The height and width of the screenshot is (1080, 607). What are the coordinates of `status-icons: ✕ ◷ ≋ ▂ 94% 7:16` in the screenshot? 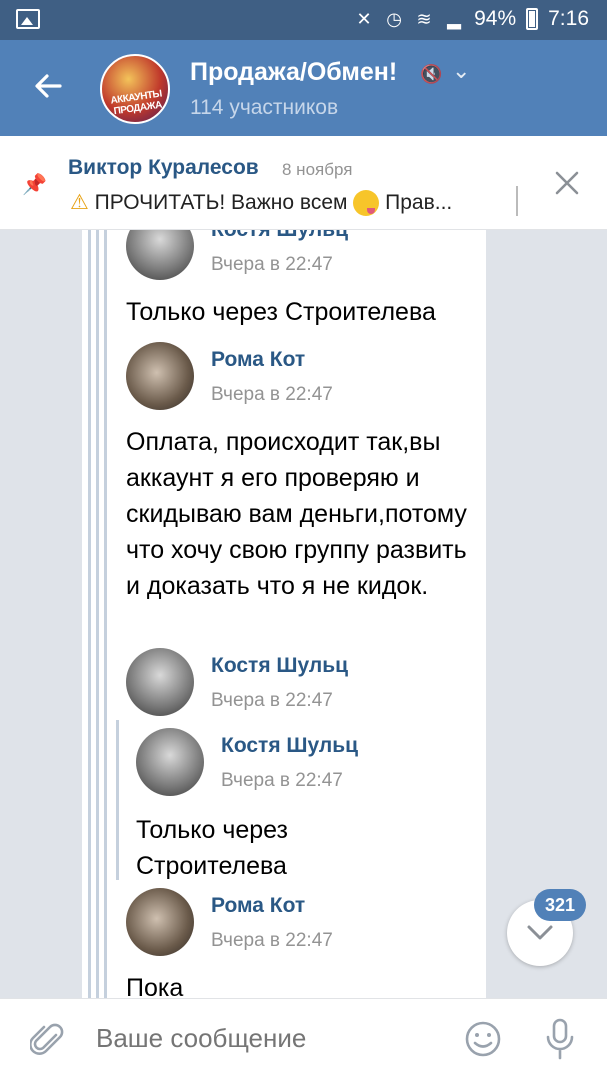 It's located at (471, 19).